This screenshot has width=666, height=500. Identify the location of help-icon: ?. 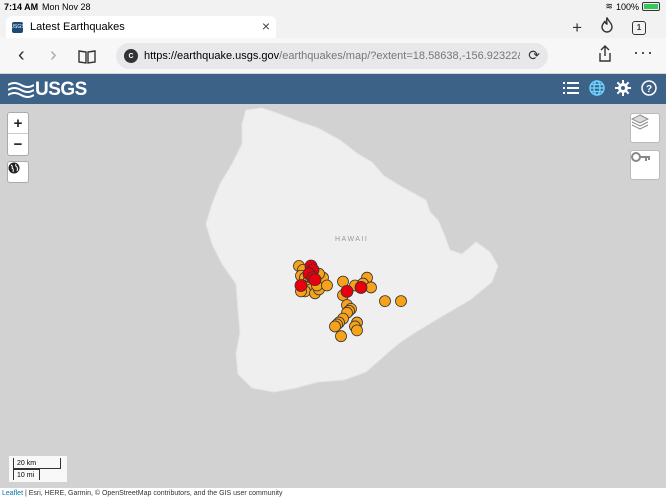
(649, 88).